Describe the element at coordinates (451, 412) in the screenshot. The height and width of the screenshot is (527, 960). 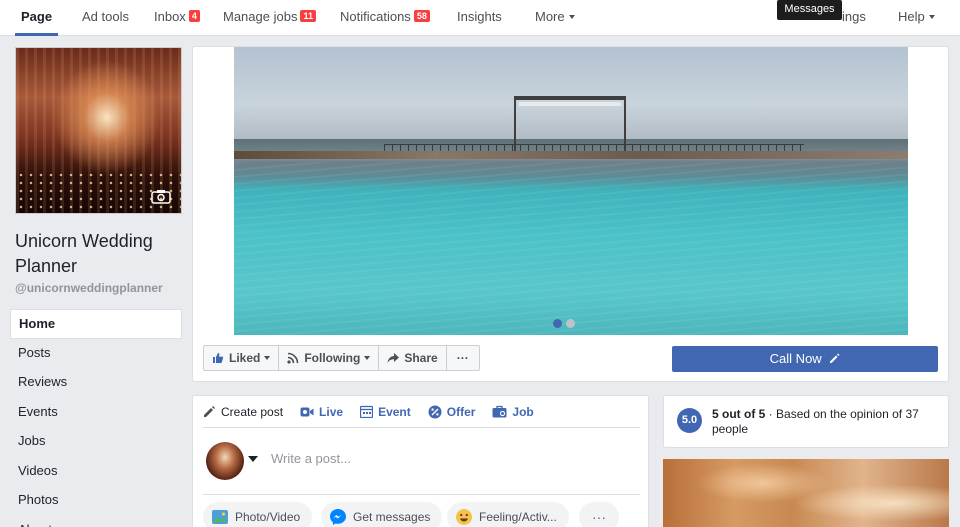
I see `tab-offer: Offer` at that location.